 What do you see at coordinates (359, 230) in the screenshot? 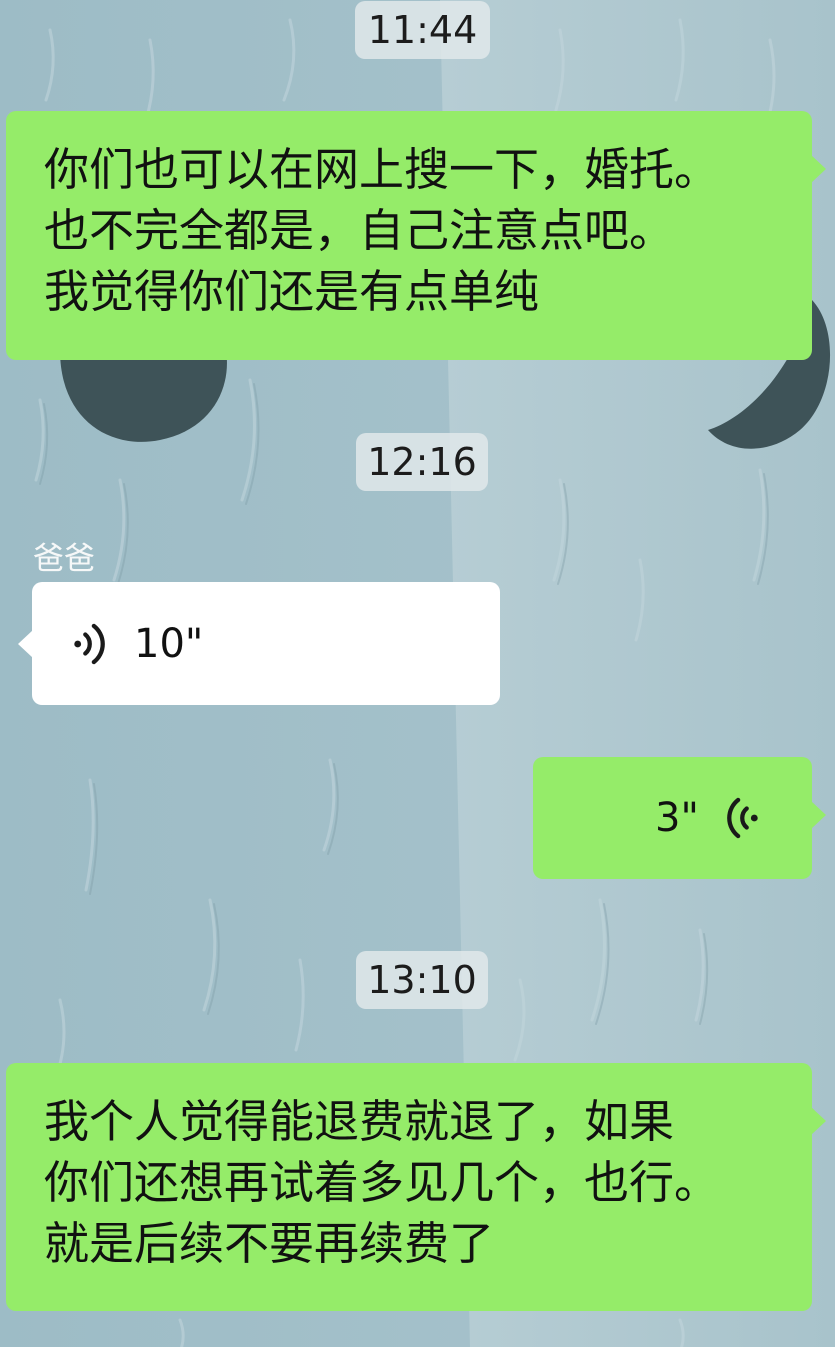
I see `message-line: 也不完全都是，自己注意点吧。` at bounding box center [359, 230].